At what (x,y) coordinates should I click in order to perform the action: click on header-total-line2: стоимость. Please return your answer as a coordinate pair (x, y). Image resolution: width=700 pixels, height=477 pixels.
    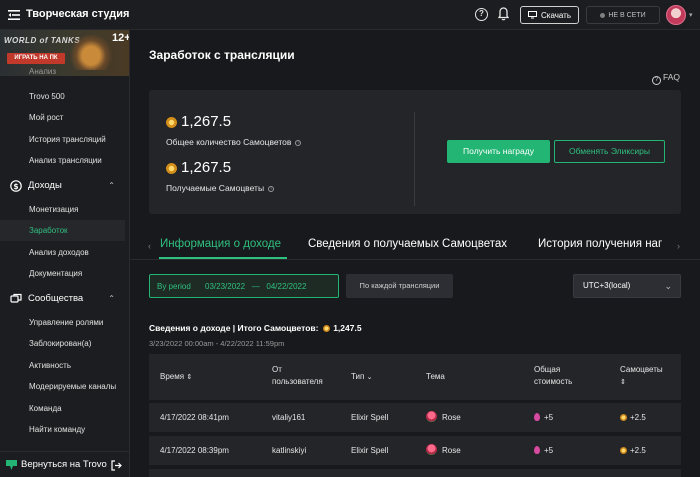
    Looking at the image, I should click on (553, 381).